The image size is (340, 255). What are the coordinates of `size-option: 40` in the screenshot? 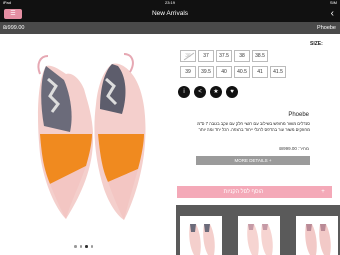 It's located at (224, 72).